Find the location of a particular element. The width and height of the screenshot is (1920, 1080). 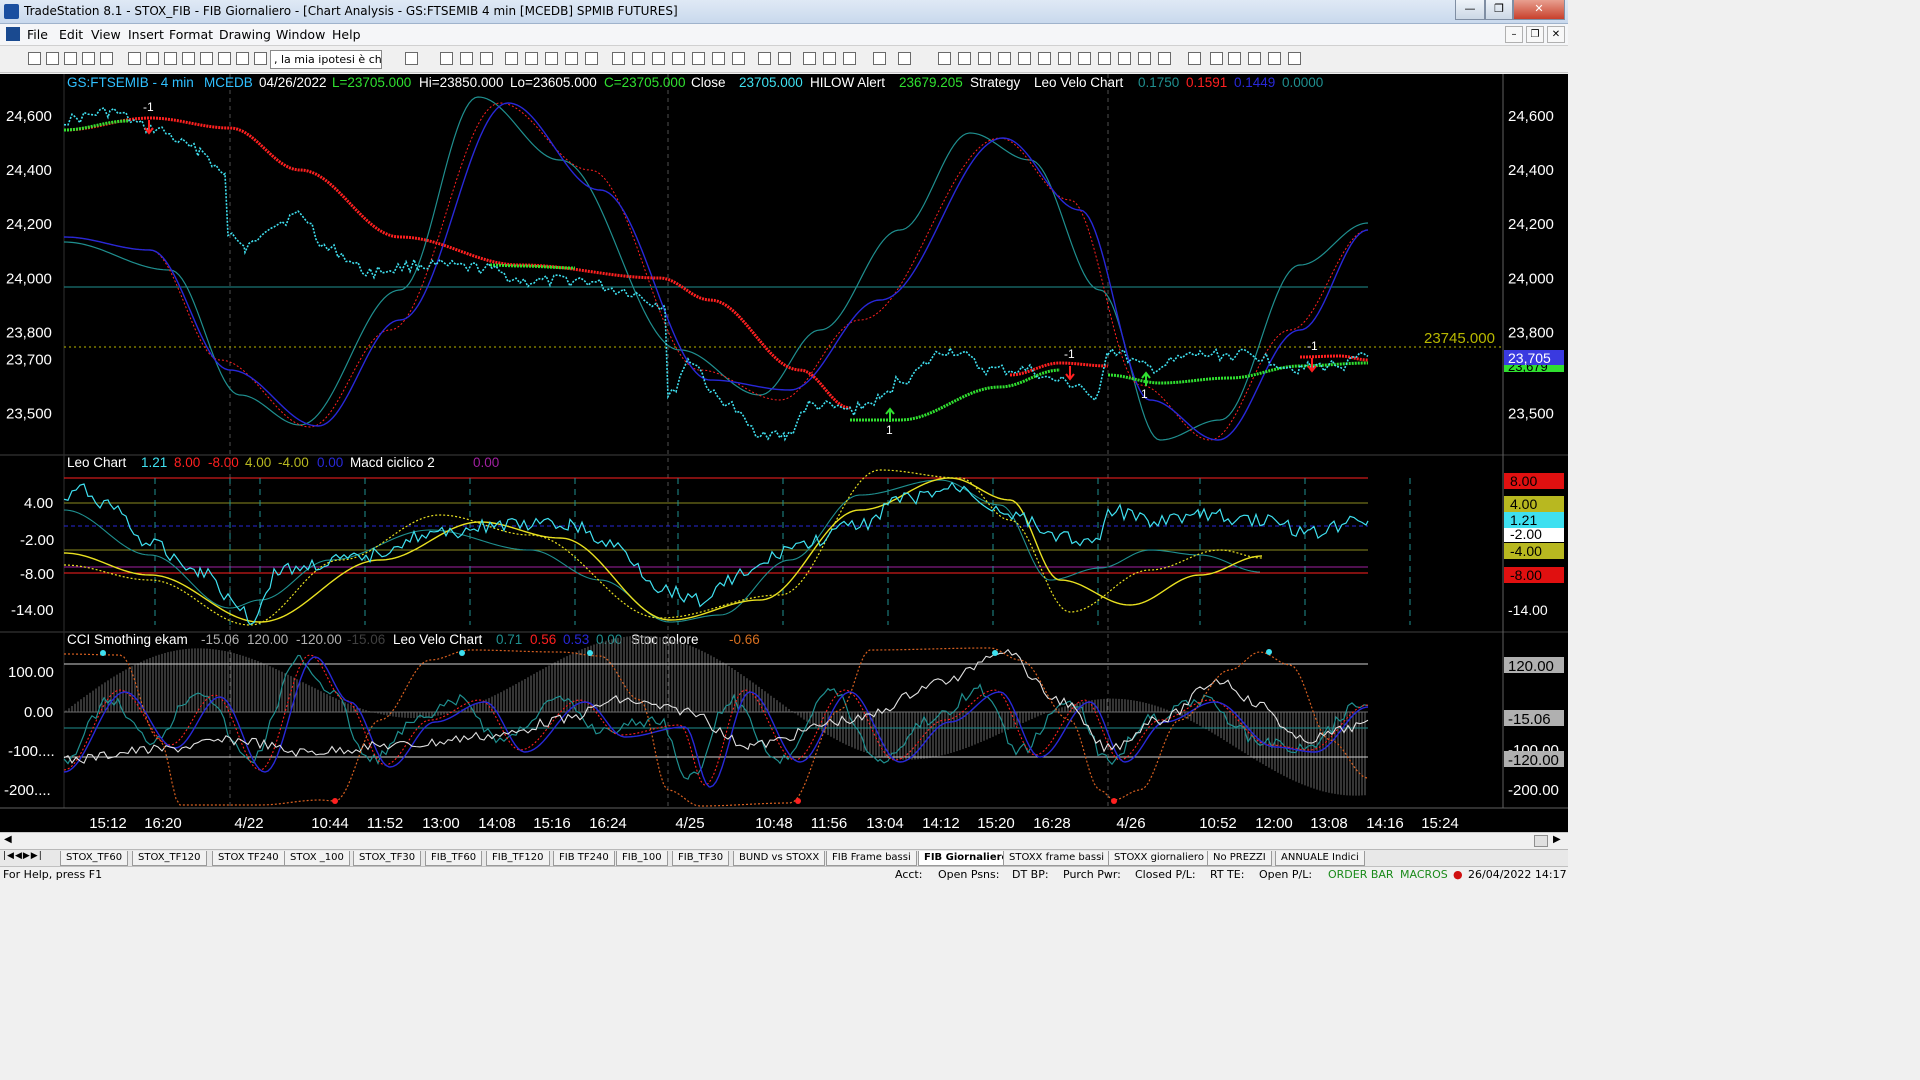

menu-view: View is located at coordinates (106, 34).